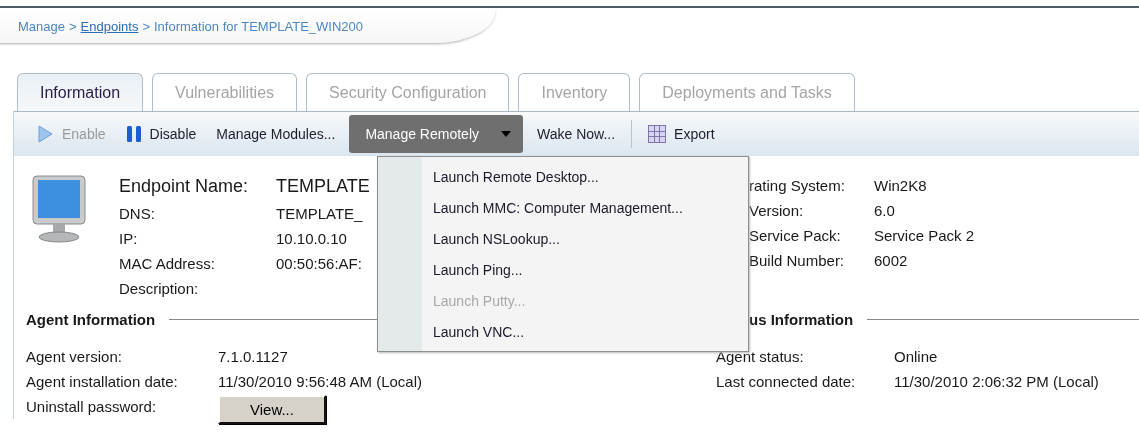 This screenshot has width=1139, height=440. I want to click on grid-icon, so click(657, 134).